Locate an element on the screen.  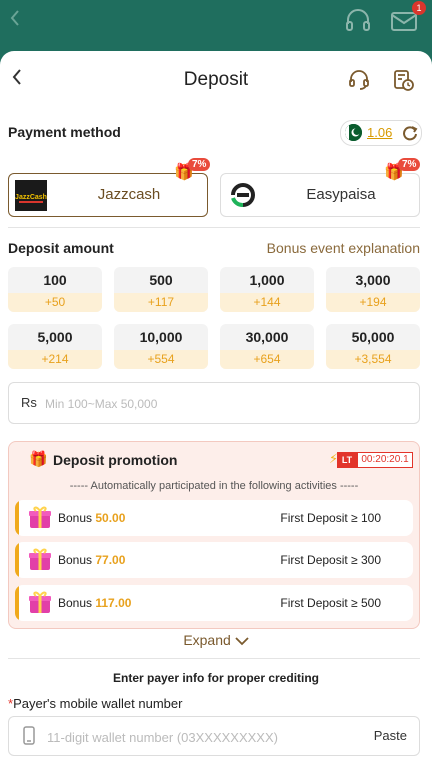
amount-option-1000: 1,000 +144 is located at coordinates (267, 289).